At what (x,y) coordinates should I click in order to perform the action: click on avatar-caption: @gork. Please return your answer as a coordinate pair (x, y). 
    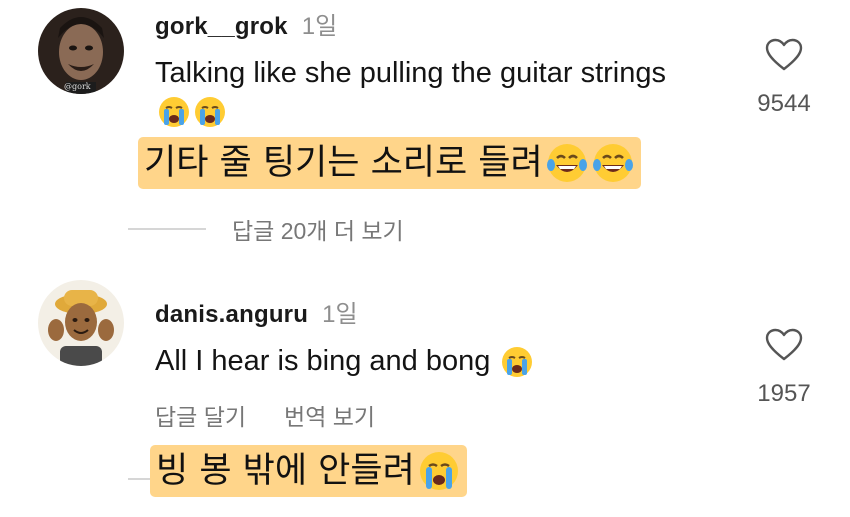
    Looking at the image, I should click on (77, 86).